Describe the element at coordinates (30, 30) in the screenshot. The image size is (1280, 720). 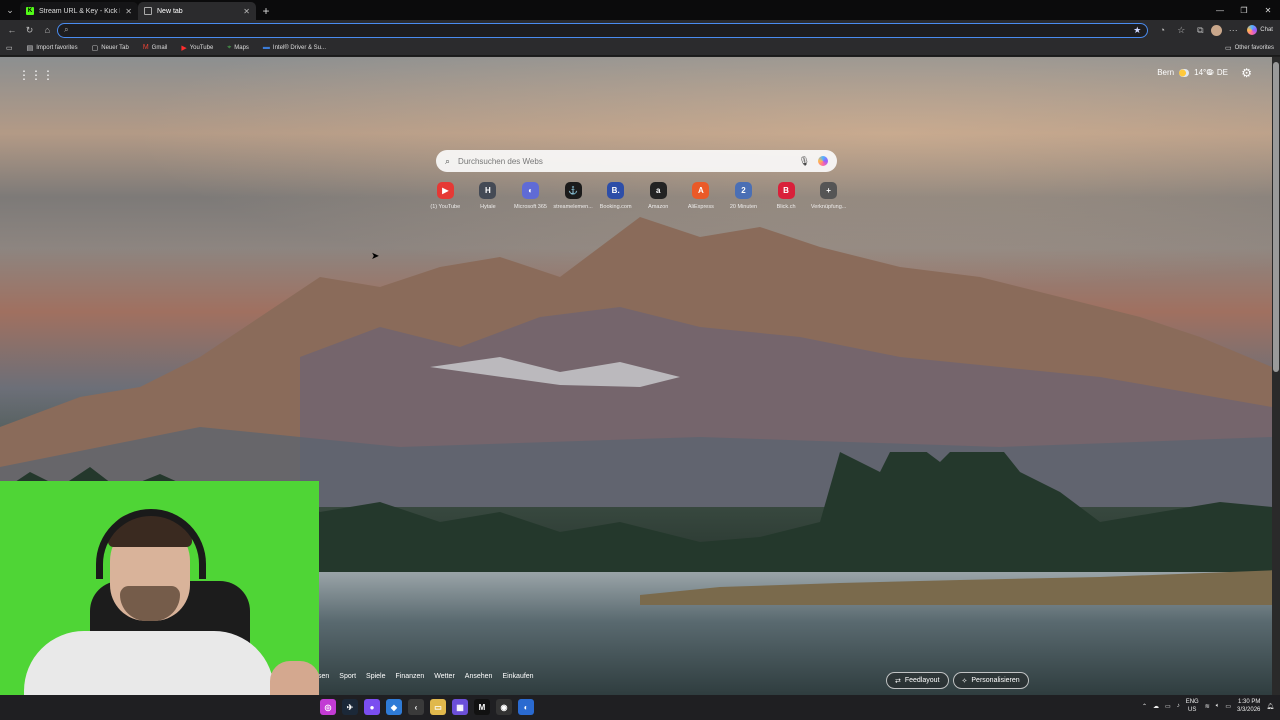
I see `refresh-icon: ↻` at that location.